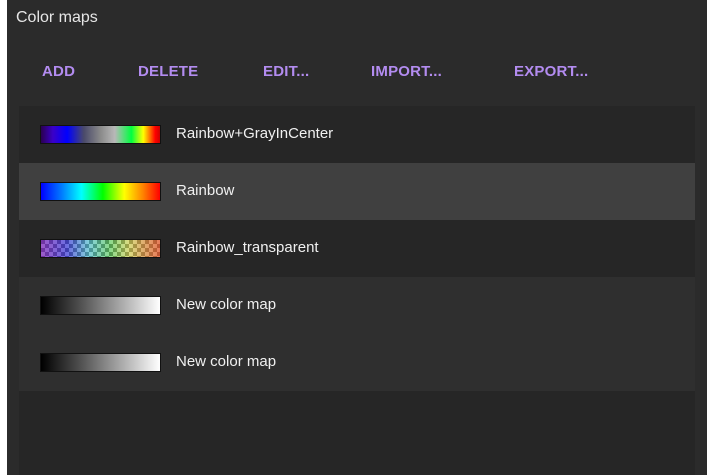 The image size is (714, 475). Describe the element at coordinates (168, 72) in the screenshot. I see `delete-button: DELETE` at that location.